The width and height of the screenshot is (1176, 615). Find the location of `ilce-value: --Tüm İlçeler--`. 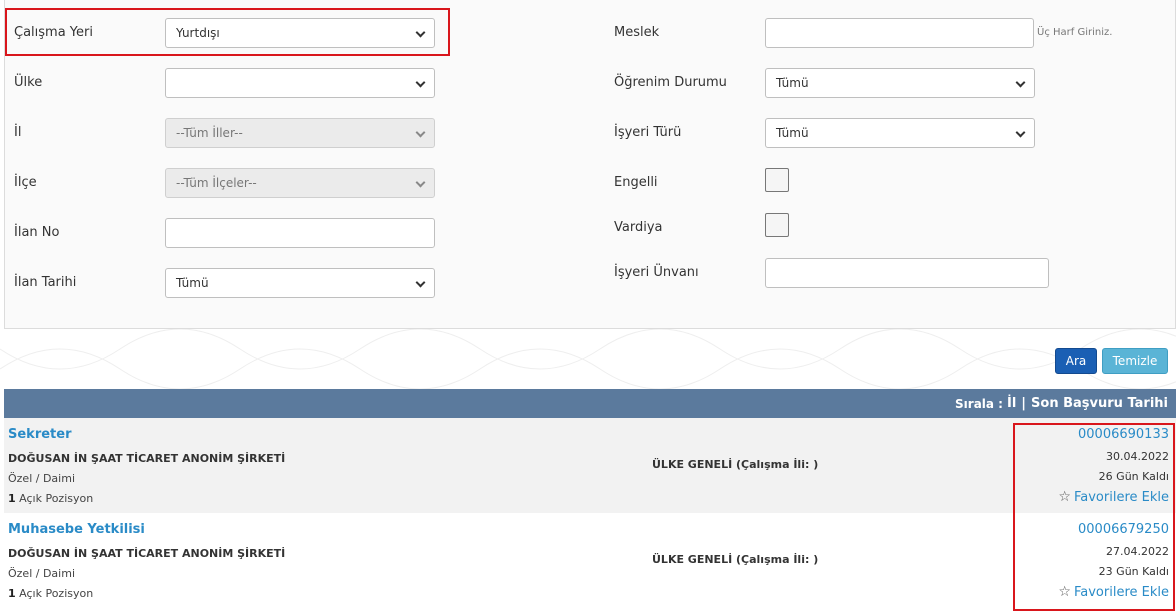

ilce-value: --Tüm İlçeler-- is located at coordinates (216, 183).